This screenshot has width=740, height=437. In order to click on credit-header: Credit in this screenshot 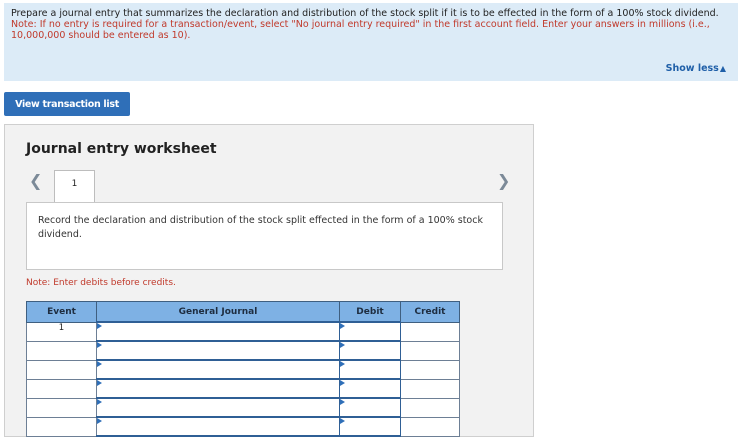, I will do `click(430, 312)`.